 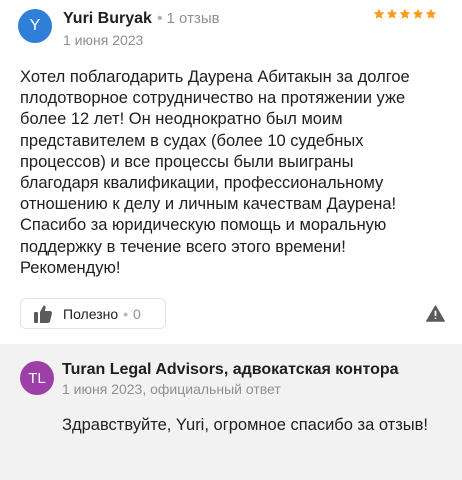 I want to click on review-header: Y Yuri Buryak • 1 отзыв 1 июня 2023, so click(x=233, y=27).